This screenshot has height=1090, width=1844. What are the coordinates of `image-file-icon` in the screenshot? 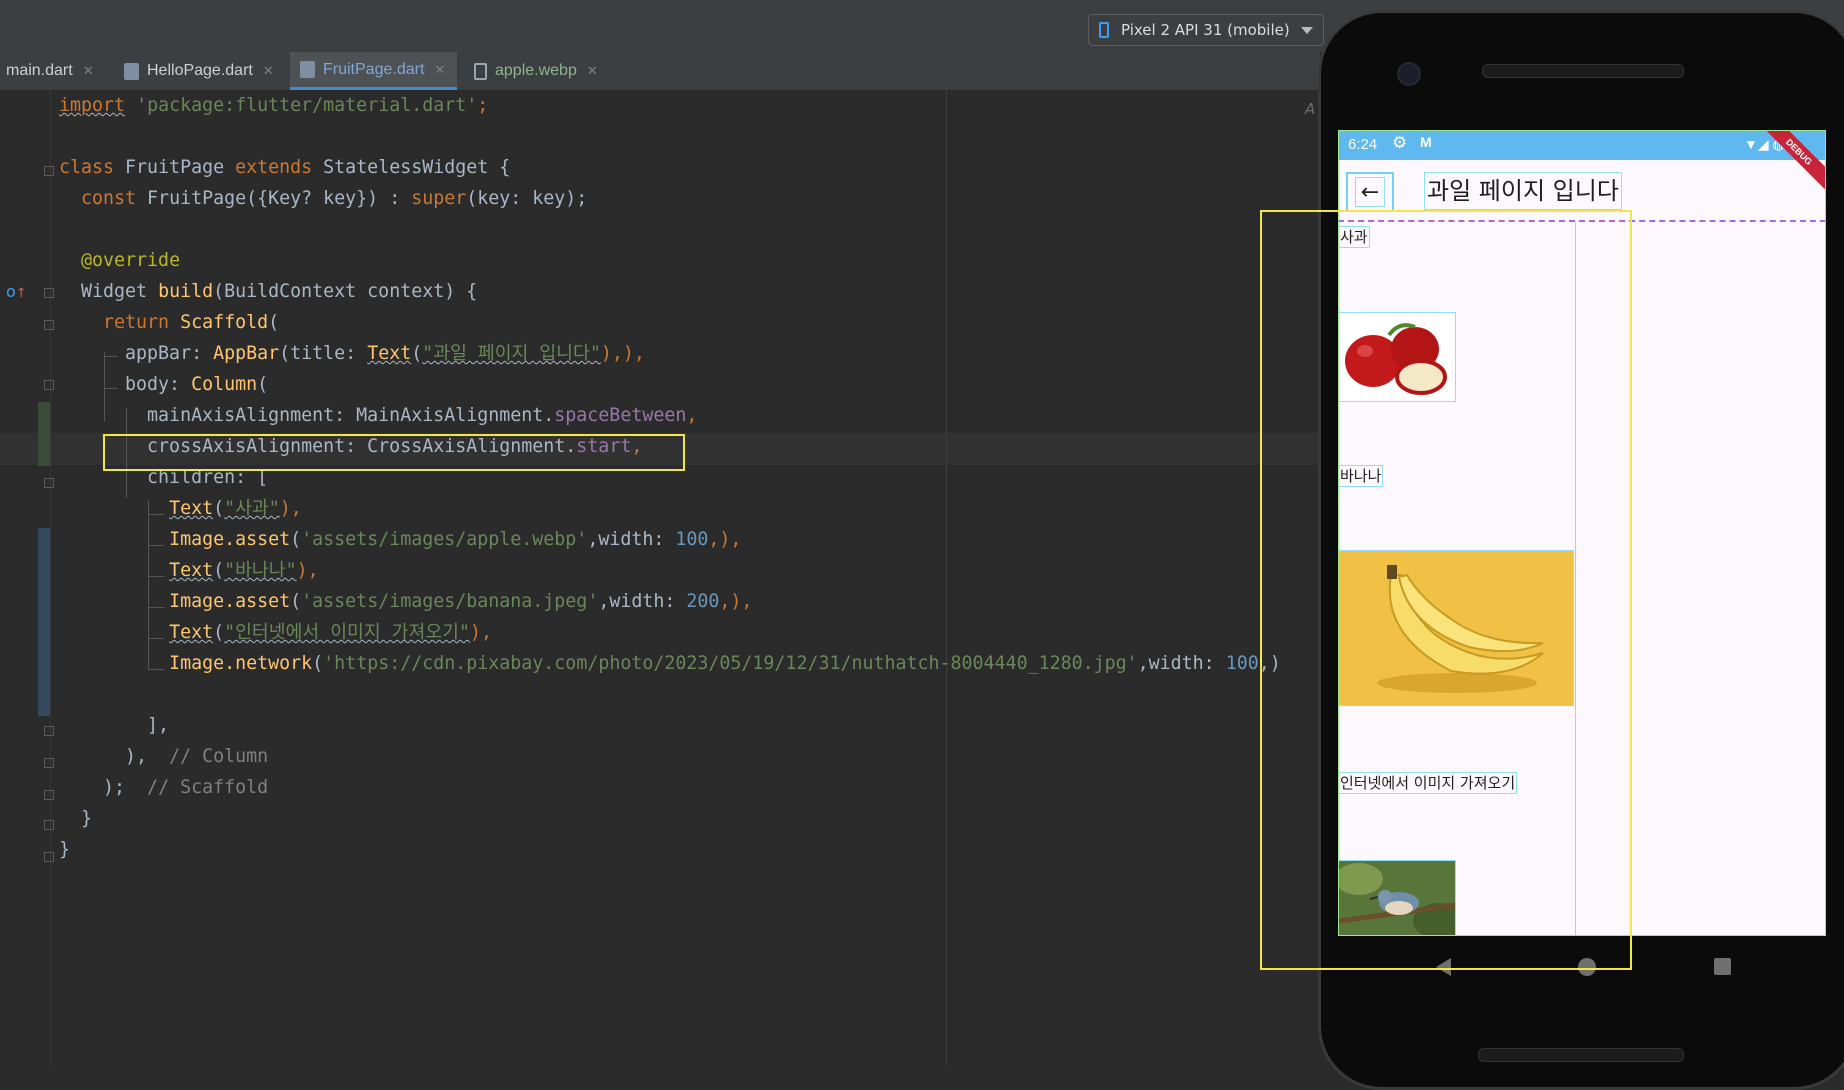 It's located at (480, 71).